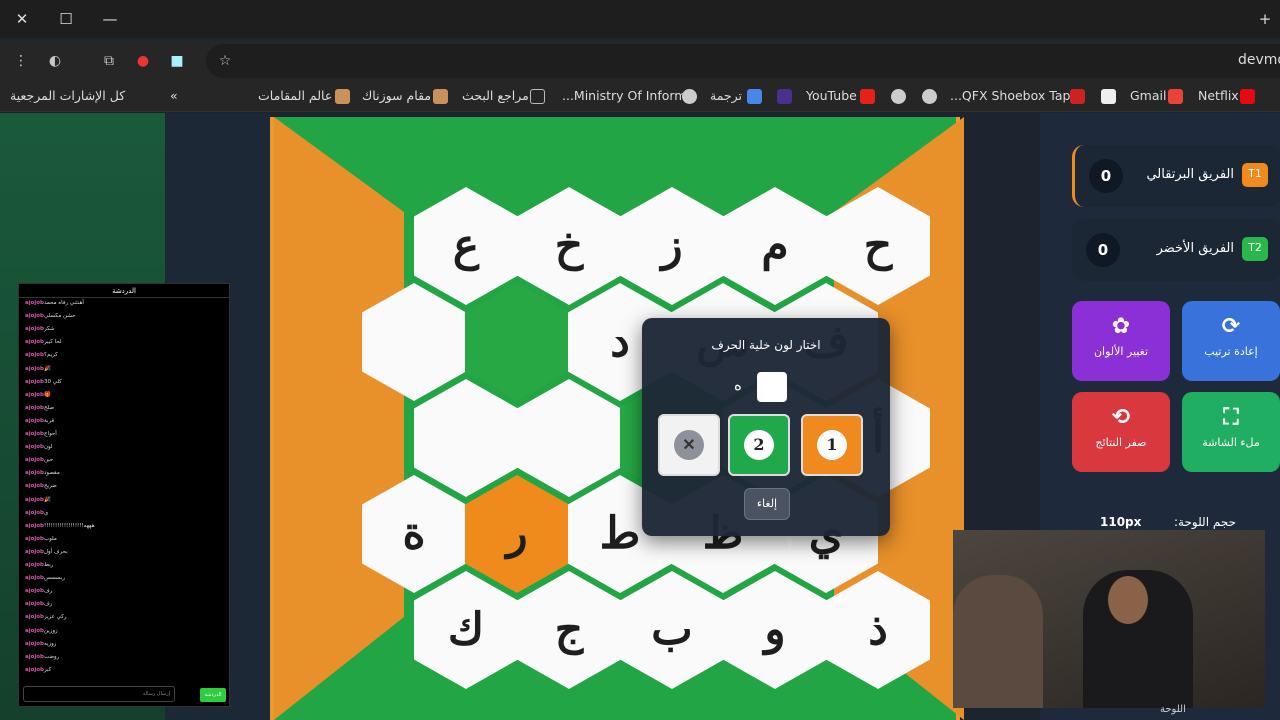 Image resolution: width=1280 pixels, height=720 pixels. What do you see at coordinates (47, 394) in the screenshot?
I see `chat-text: 🎁` at bounding box center [47, 394].